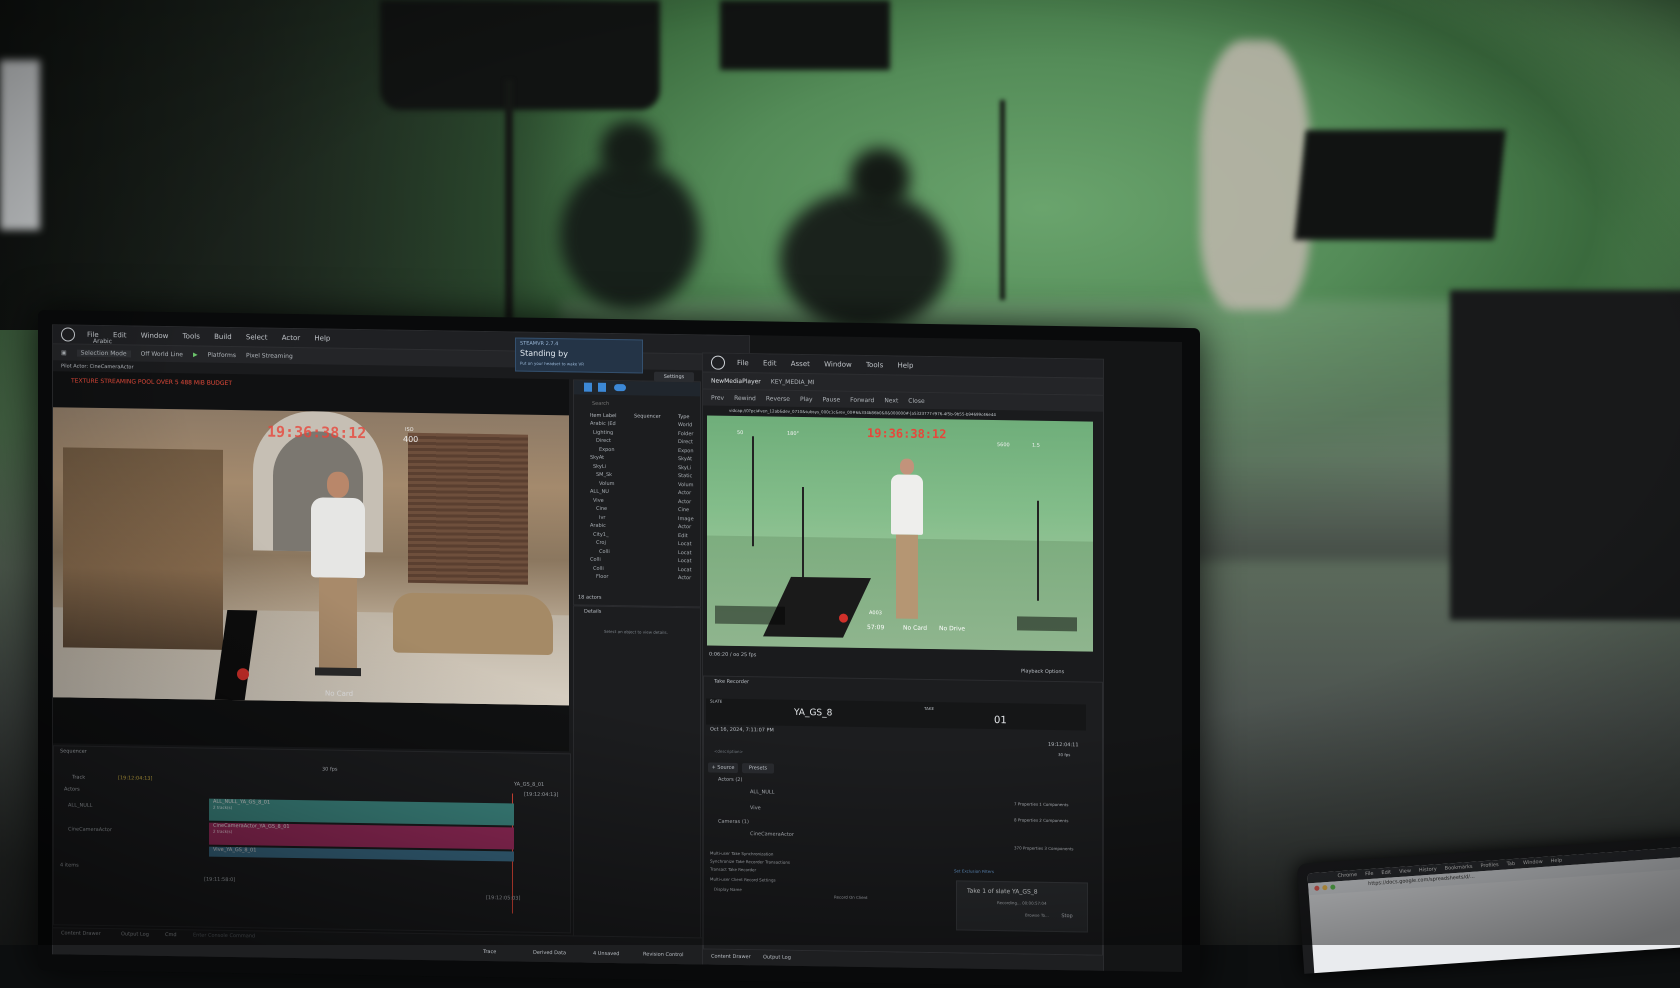 This screenshot has width=1680, height=988. Describe the element at coordinates (361, 812) in the screenshot. I see `clip-all-null: ALL_NULL_YA_GS_8_01 2 track(s)` at that location.